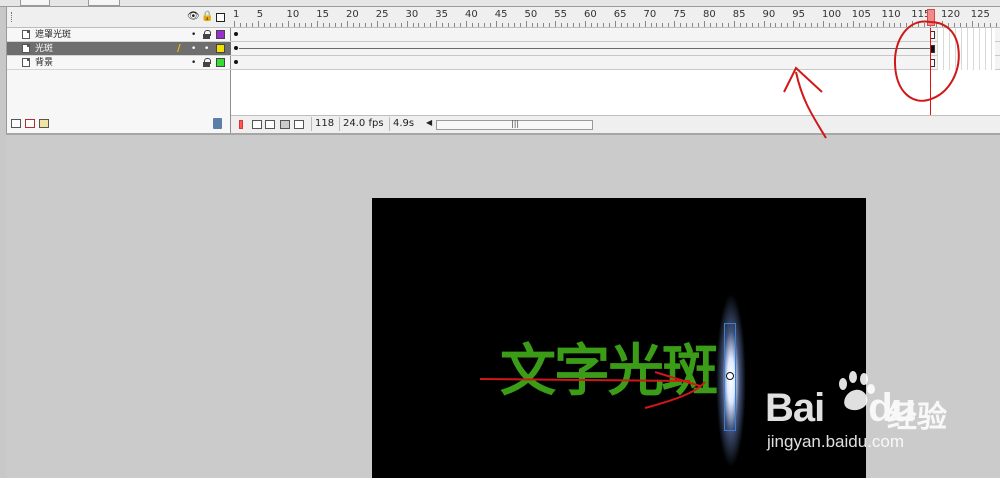  Describe the element at coordinates (241, 124) in the screenshot. I see `center-frame-icon` at that location.